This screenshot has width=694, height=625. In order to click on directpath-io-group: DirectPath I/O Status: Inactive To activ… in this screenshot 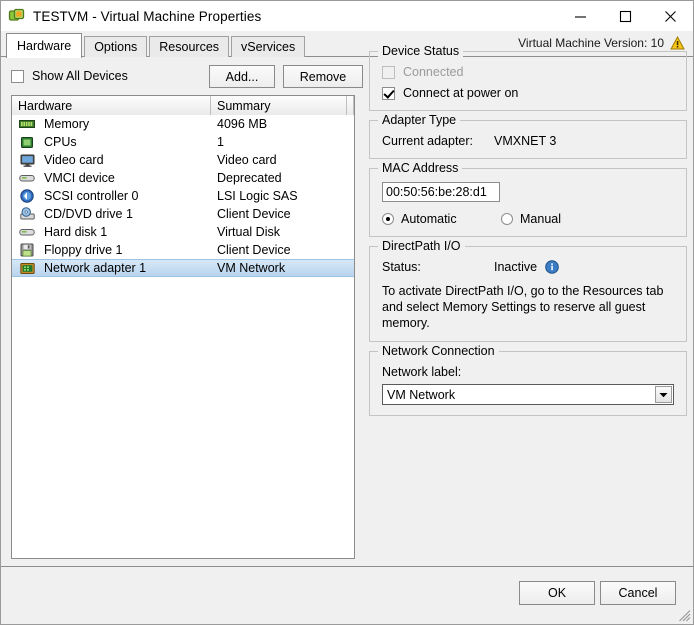, I will do `click(528, 290)`.